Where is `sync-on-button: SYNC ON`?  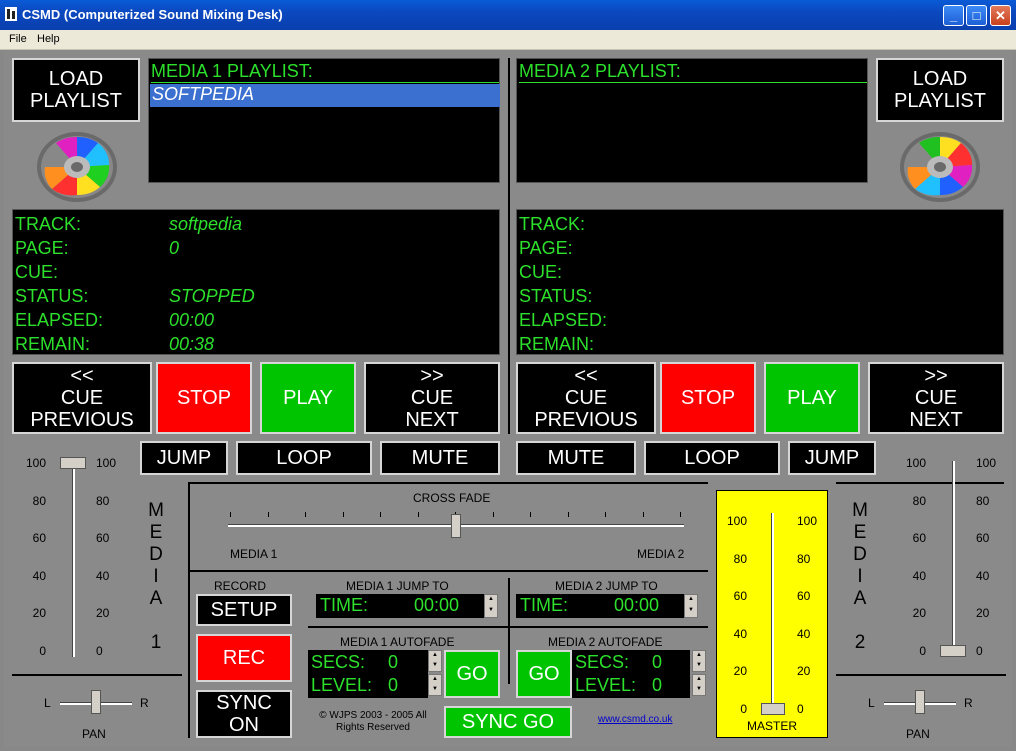
sync-on-button: SYNC ON is located at coordinates (244, 714).